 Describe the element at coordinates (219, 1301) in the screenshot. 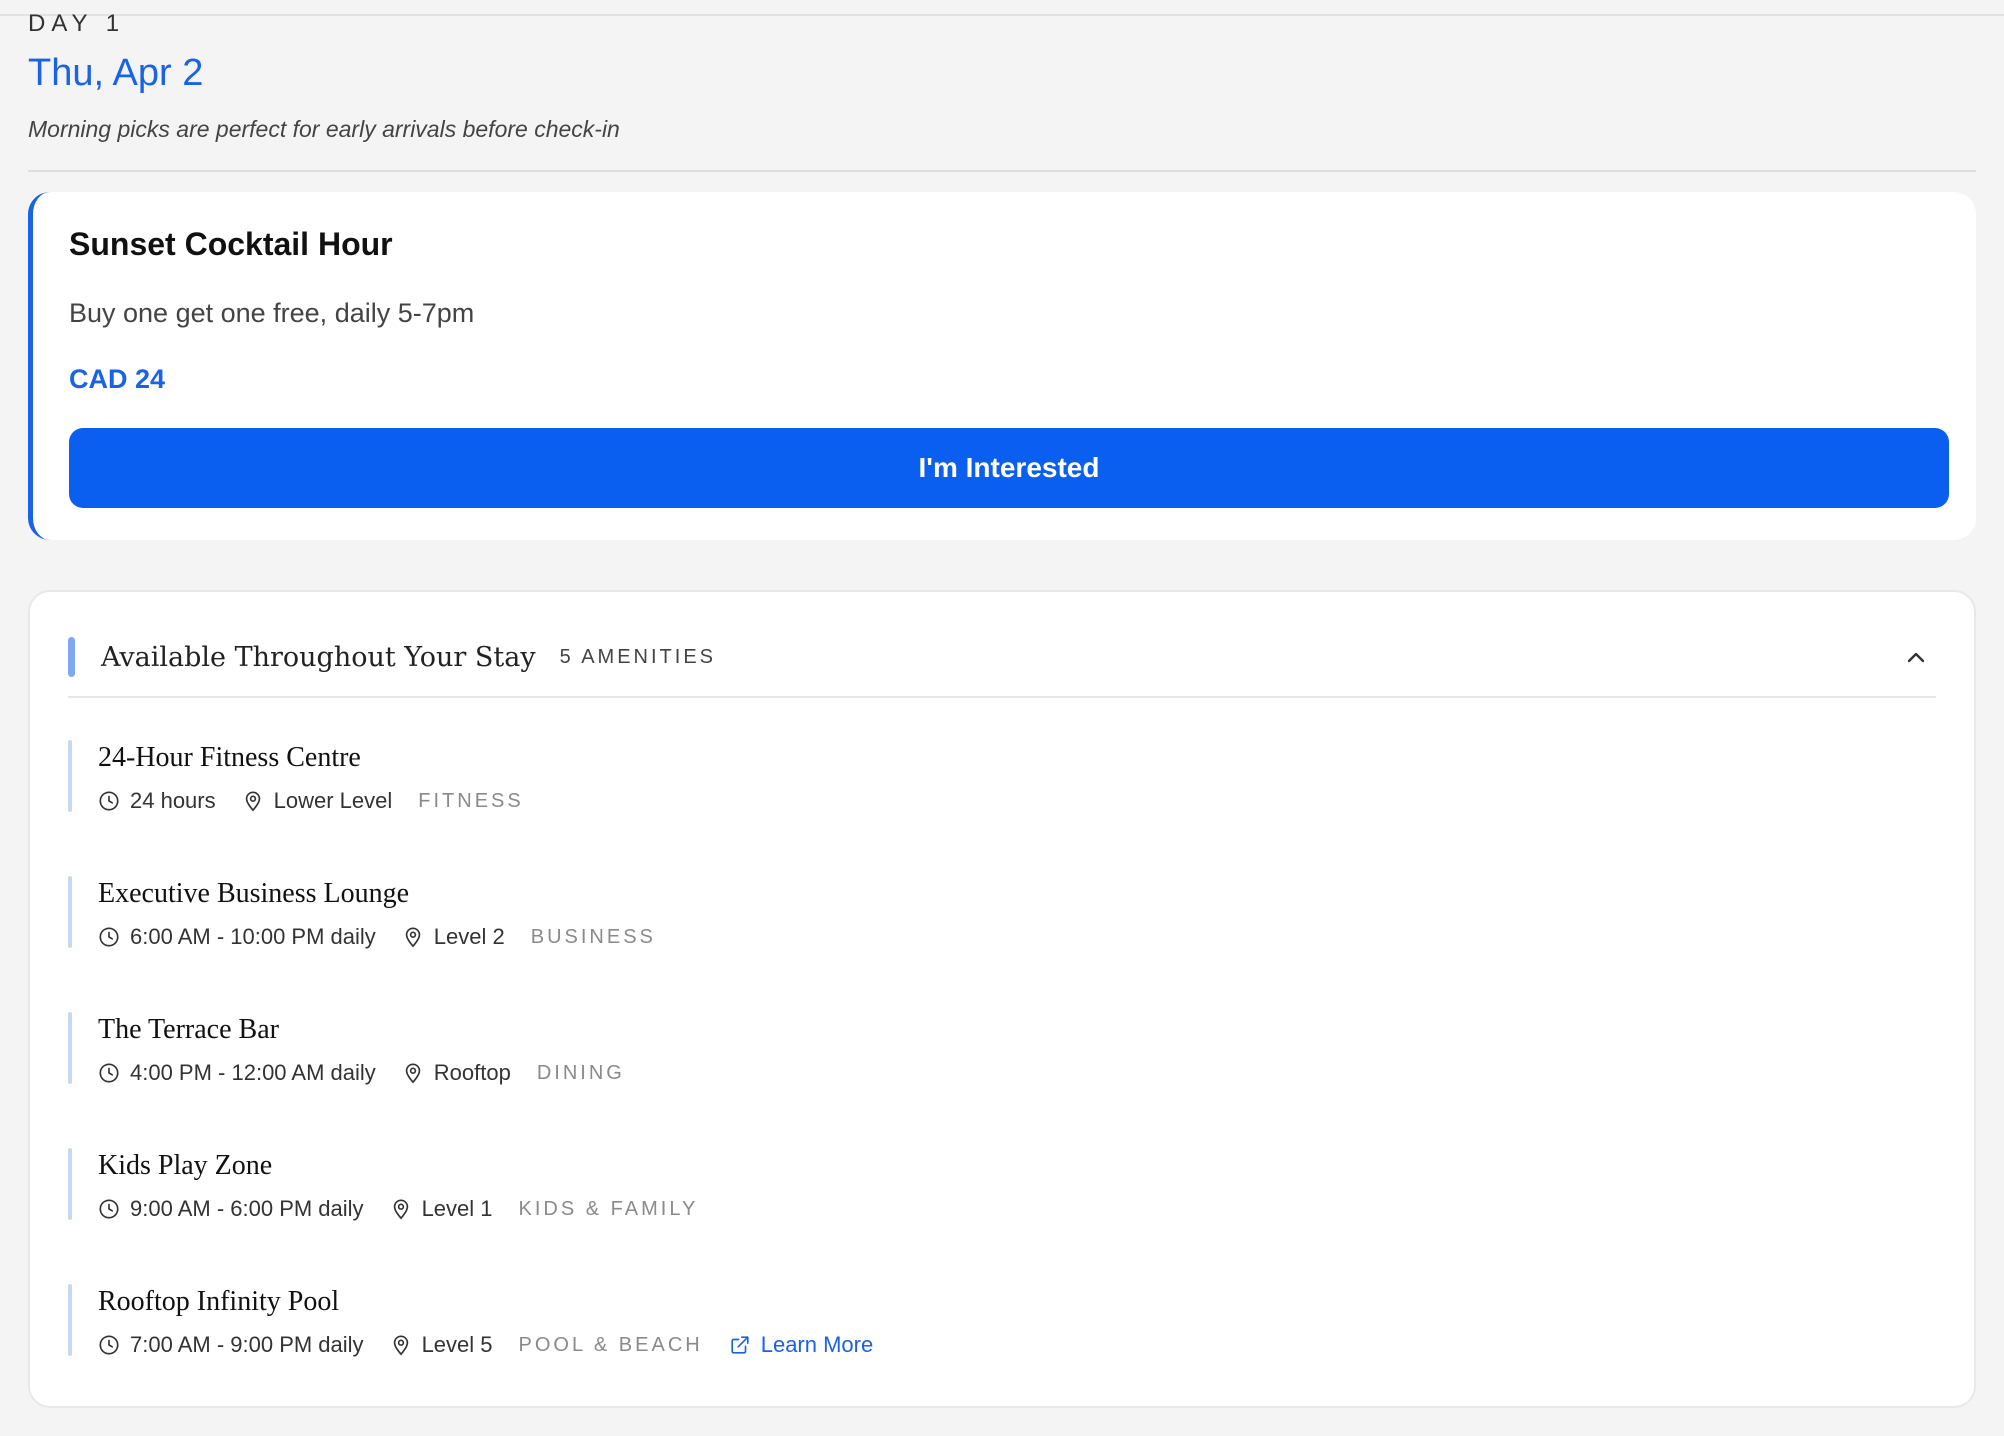

I see `amenity-name: Rooftop Infinity Pool` at that location.